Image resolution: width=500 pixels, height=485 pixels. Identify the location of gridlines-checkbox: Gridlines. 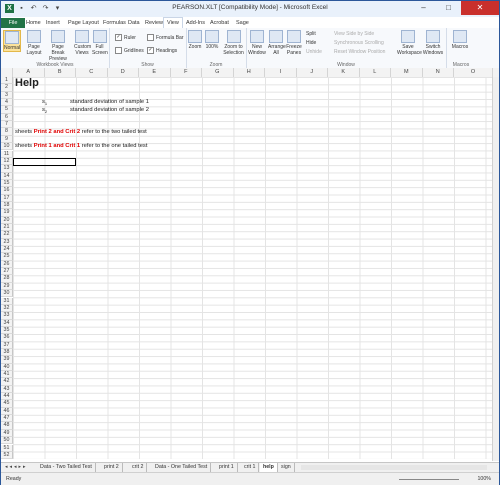
(129, 50).